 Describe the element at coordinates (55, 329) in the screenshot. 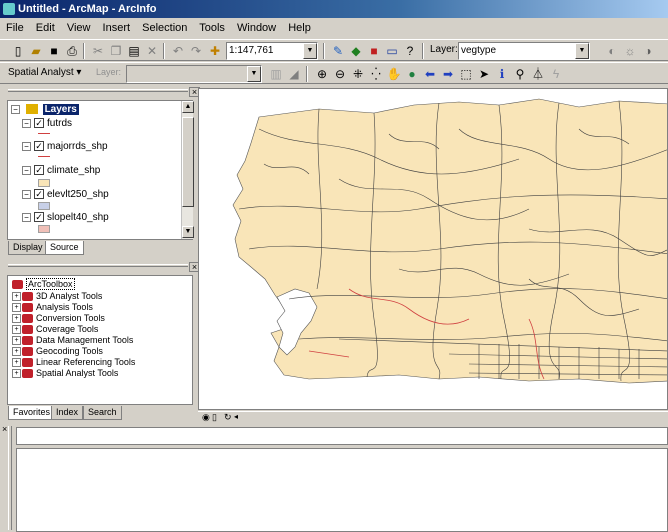

I see `toolbox-item: + Coverage Tools` at that location.